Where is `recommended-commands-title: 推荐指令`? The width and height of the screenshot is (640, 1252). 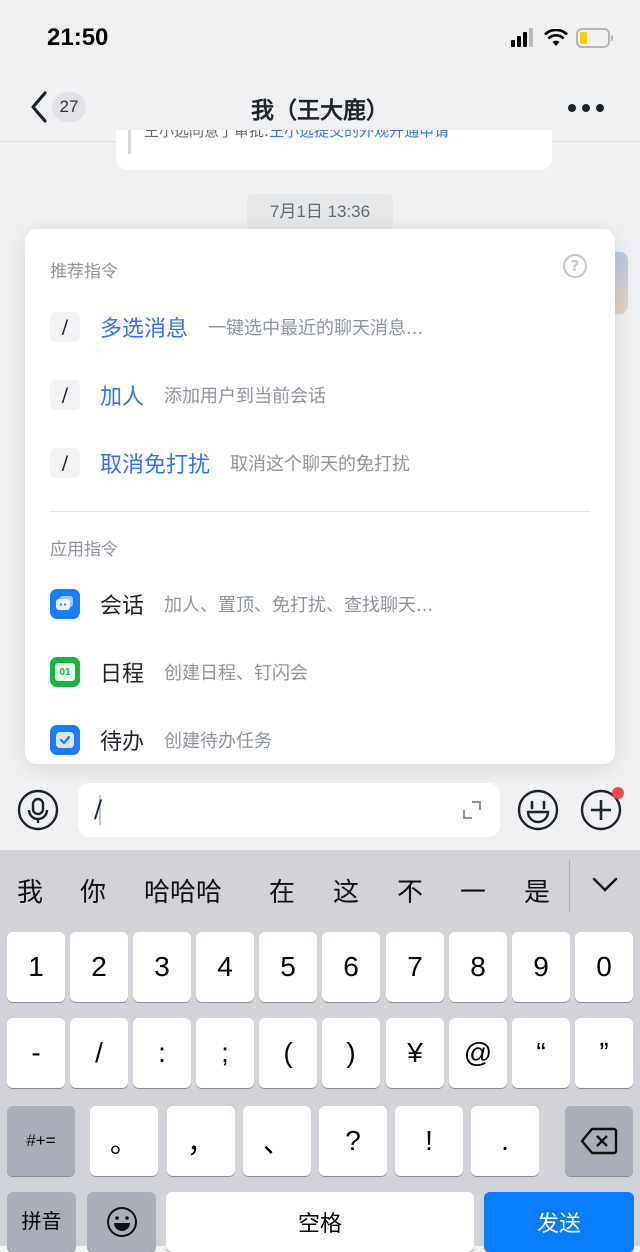 recommended-commands-title: 推荐指令 is located at coordinates (84, 272).